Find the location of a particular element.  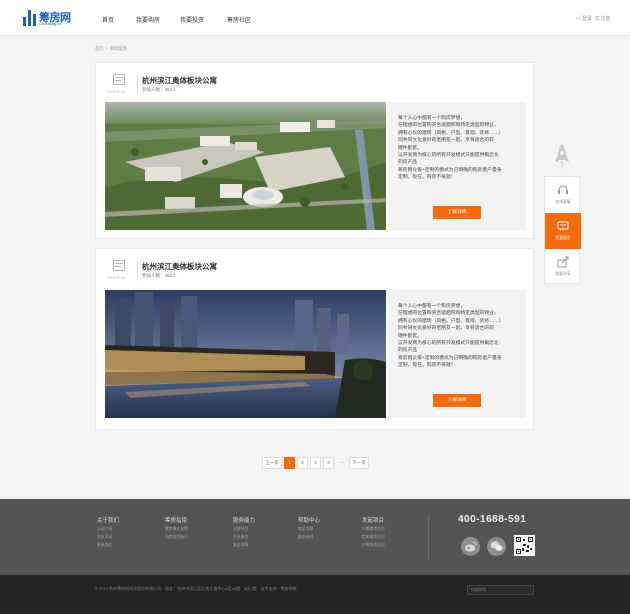

footer-column-title: 服务能力 is located at coordinates (244, 521).